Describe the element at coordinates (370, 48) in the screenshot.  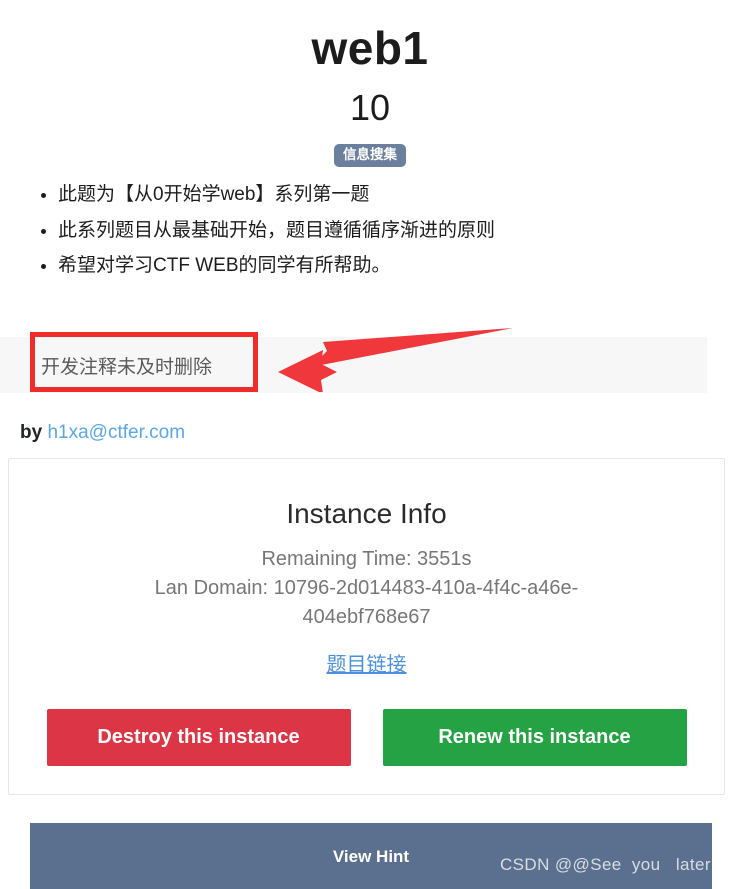
I see `page-title: web1` at that location.